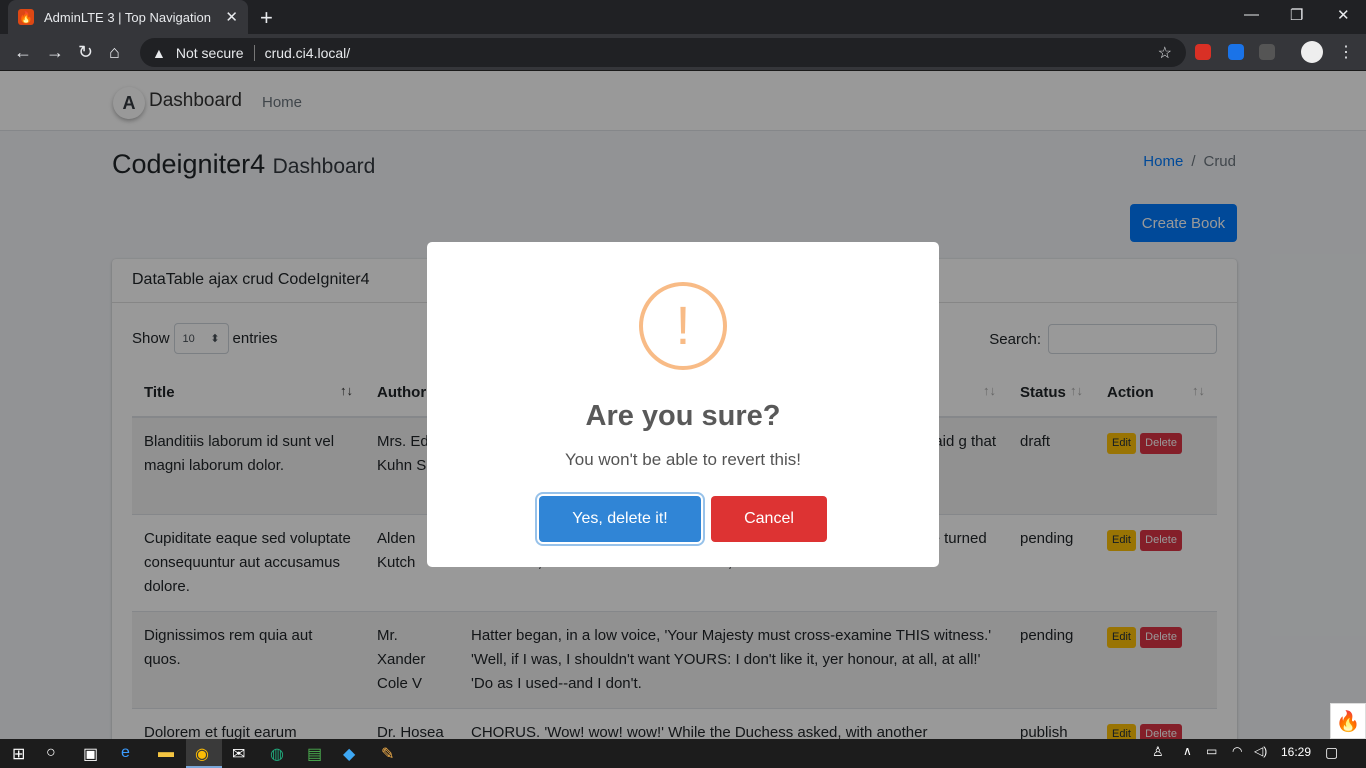 This screenshot has height=768, width=1366. I want to click on clock: 16:29, so click(1296, 752).